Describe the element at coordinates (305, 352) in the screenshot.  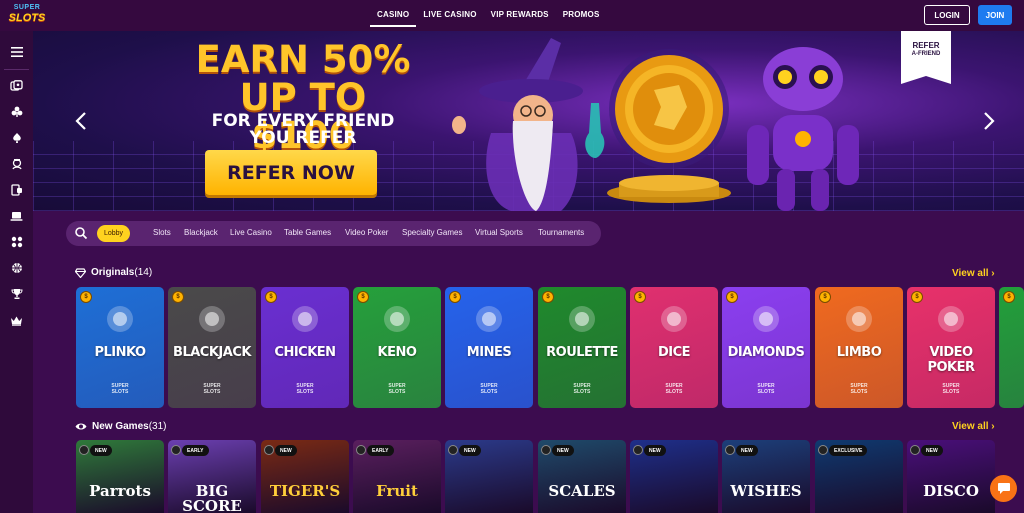
I see `game-name: CHICKEN` at that location.